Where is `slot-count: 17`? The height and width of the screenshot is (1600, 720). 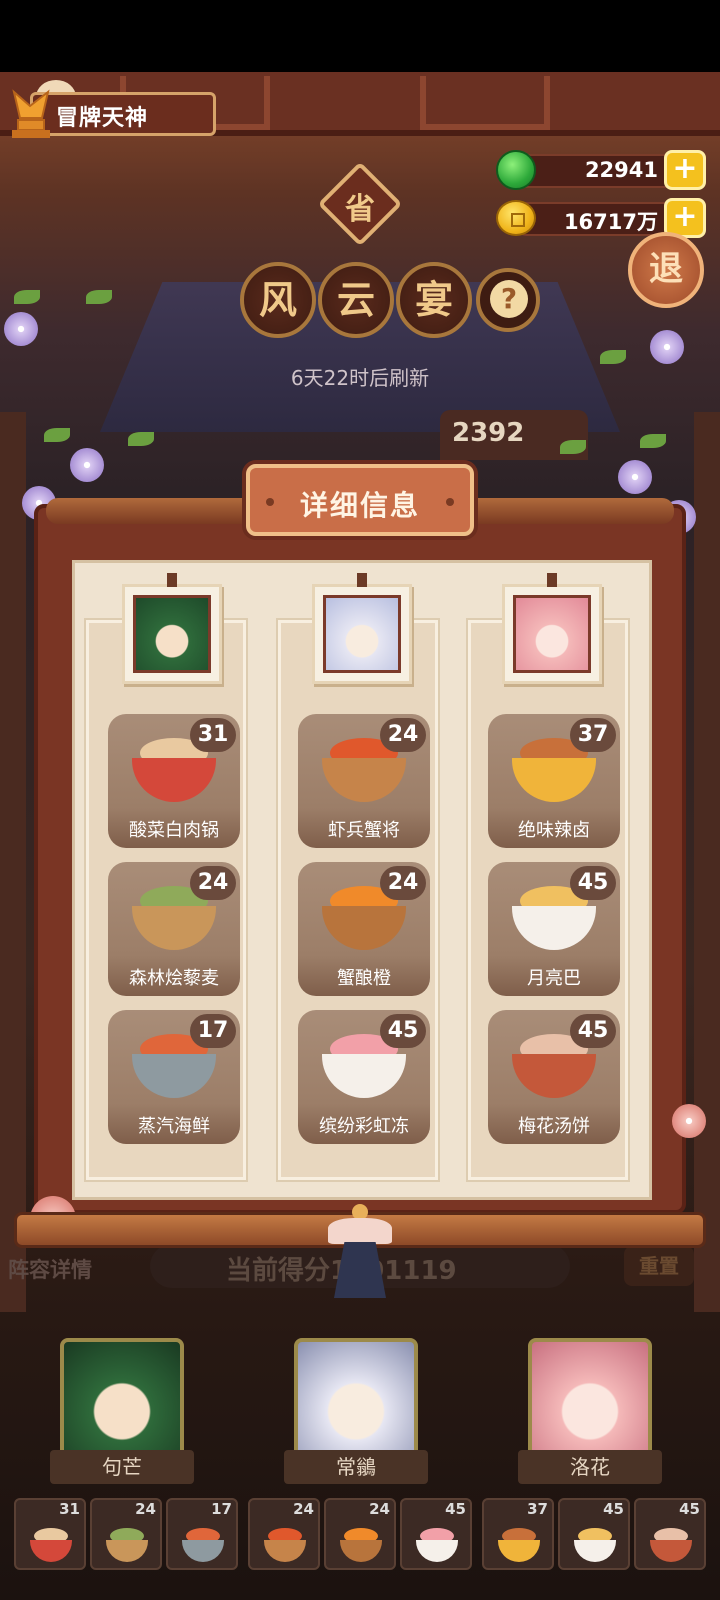
slot-count: 17 is located at coordinates (221, 1509).